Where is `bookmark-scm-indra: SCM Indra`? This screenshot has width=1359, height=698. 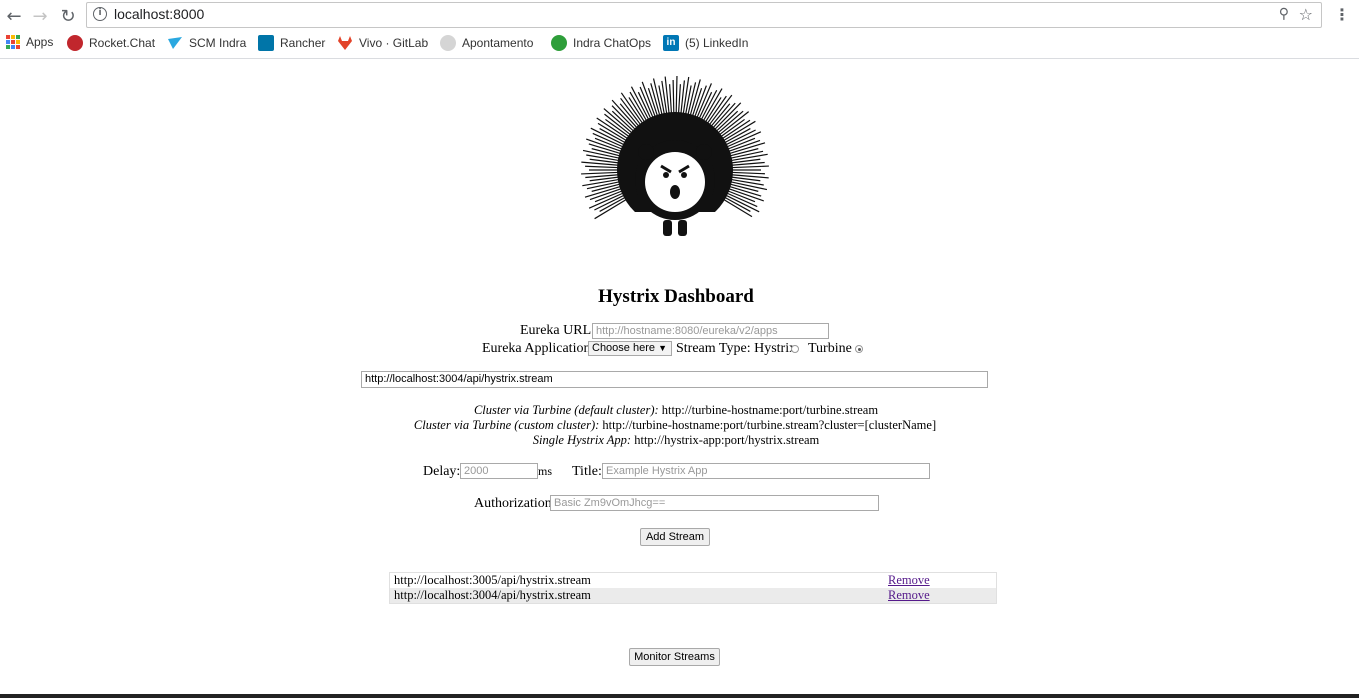 bookmark-scm-indra: SCM Indra is located at coordinates (206, 43).